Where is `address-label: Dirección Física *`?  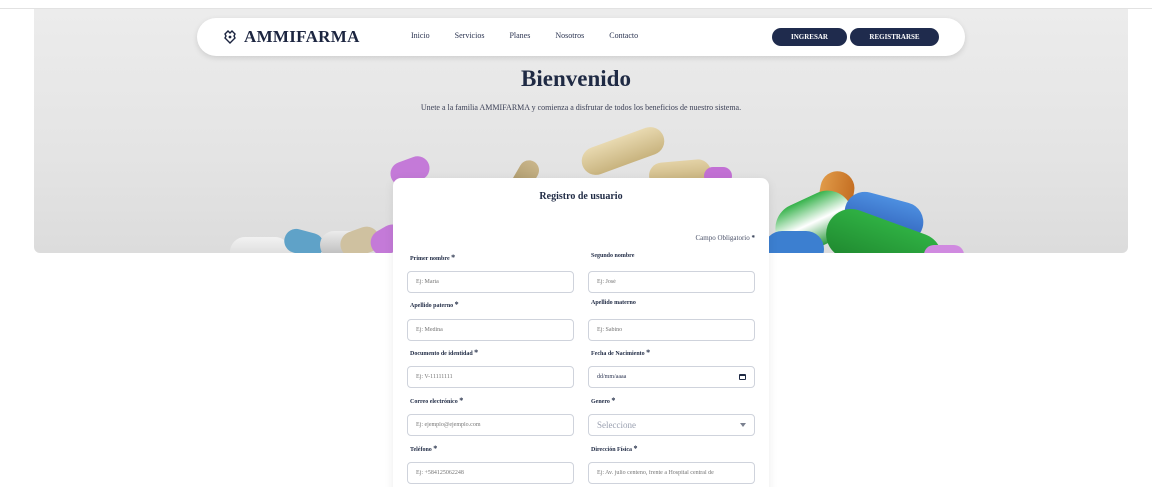 address-label: Dirección Física * is located at coordinates (614, 448).